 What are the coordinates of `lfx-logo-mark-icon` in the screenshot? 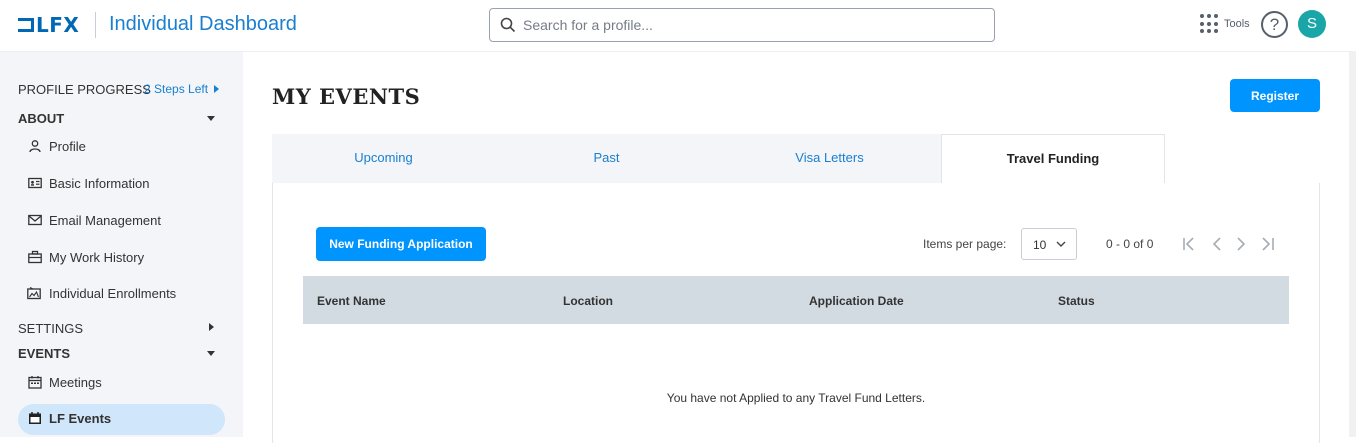 It's located at (26, 25).